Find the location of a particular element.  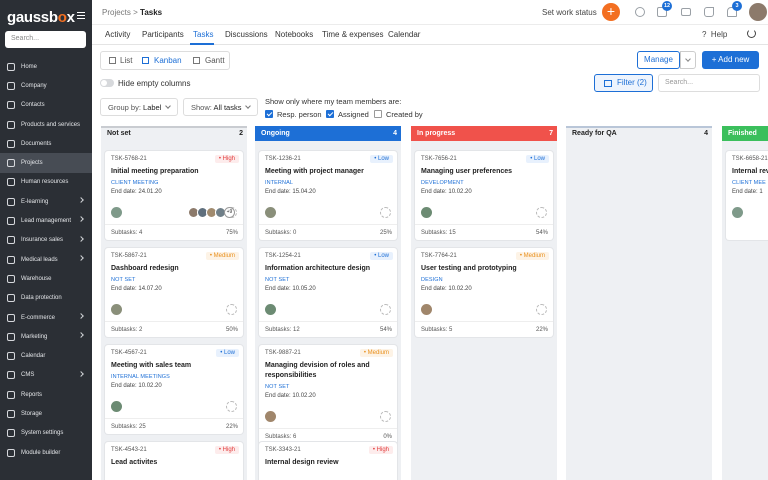

sidebar-item-lead-management: Lead management is located at coordinates (46, 220).